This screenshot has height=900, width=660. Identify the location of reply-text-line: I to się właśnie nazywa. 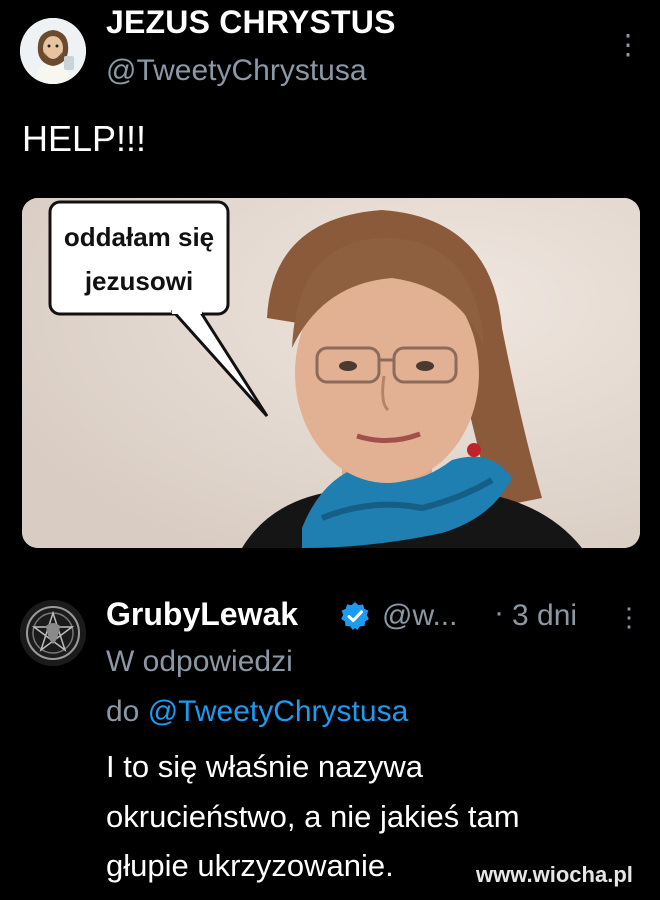
(265, 766).